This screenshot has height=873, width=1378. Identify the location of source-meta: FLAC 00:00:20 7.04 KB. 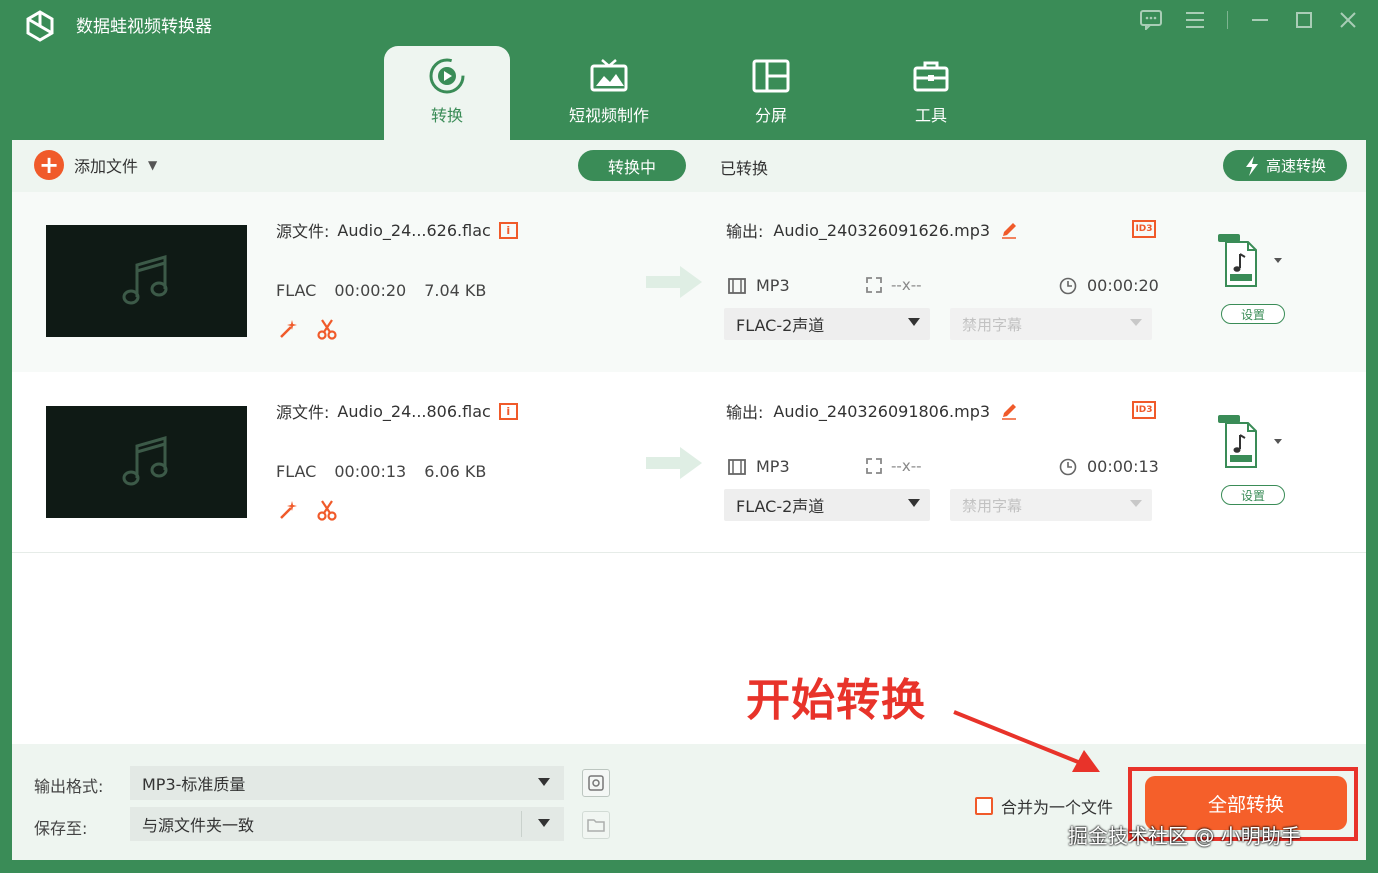
(381, 290).